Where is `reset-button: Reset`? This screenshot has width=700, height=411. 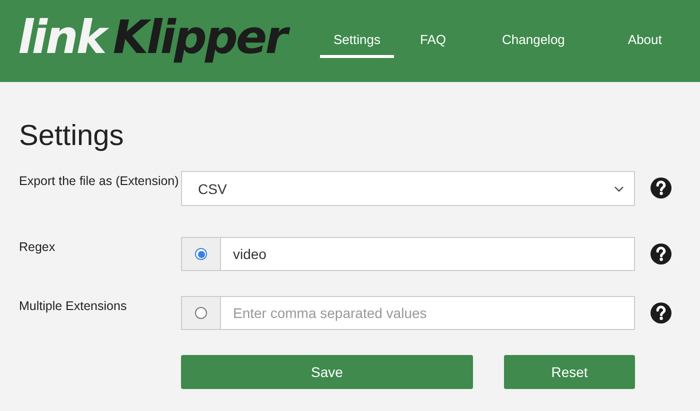 reset-button: Reset is located at coordinates (569, 372).